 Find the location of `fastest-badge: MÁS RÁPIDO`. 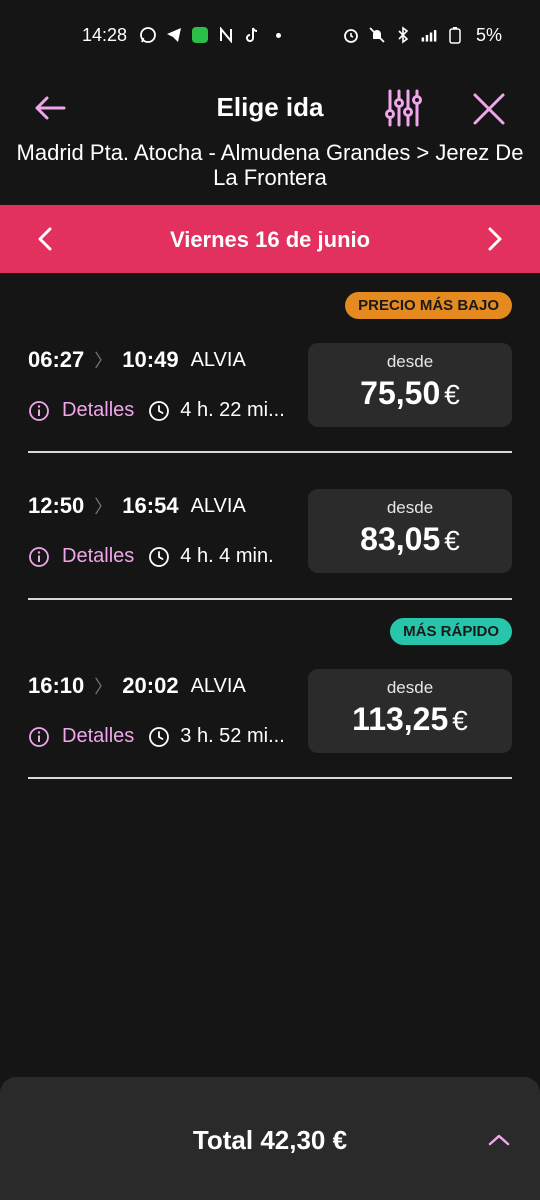

fastest-badge: MÁS RÁPIDO is located at coordinates (451, 631).